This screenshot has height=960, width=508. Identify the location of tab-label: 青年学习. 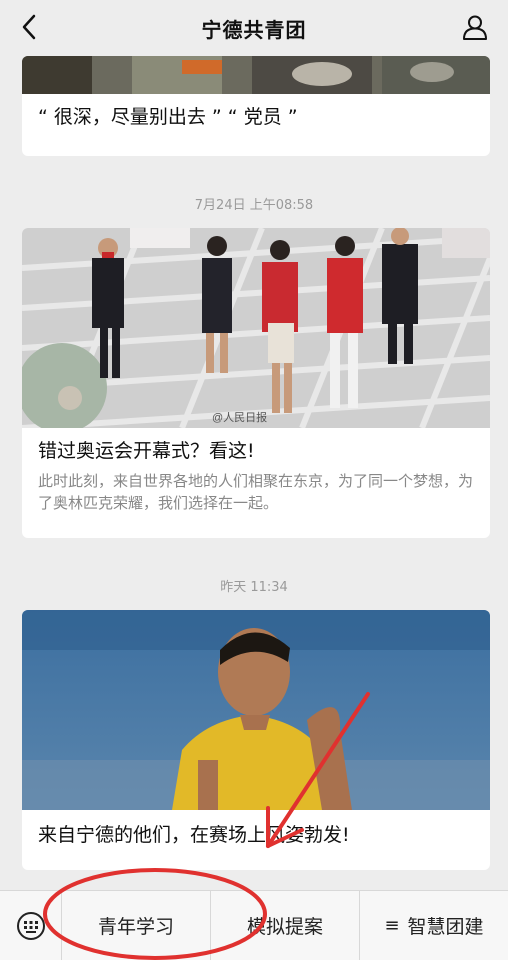
(135, 927).